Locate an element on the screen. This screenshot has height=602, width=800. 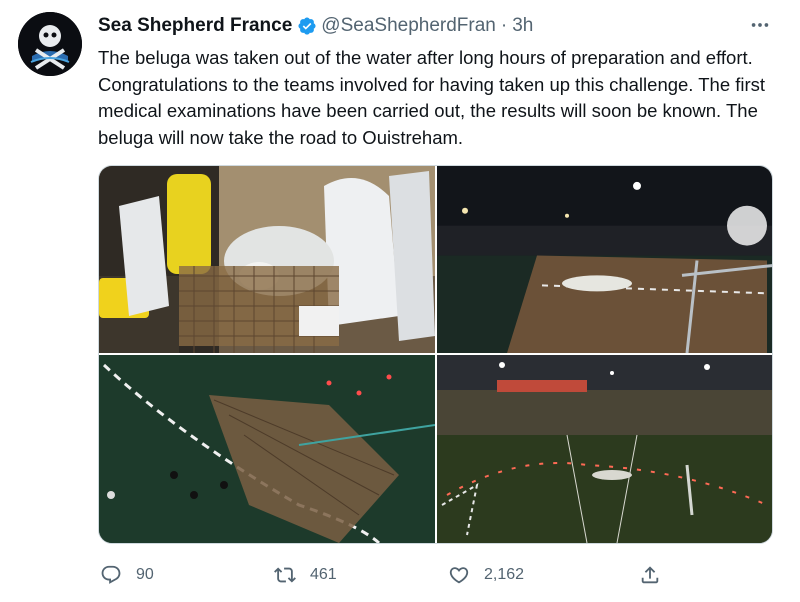
verified-badge-icon is located at coordinates (307, 26).